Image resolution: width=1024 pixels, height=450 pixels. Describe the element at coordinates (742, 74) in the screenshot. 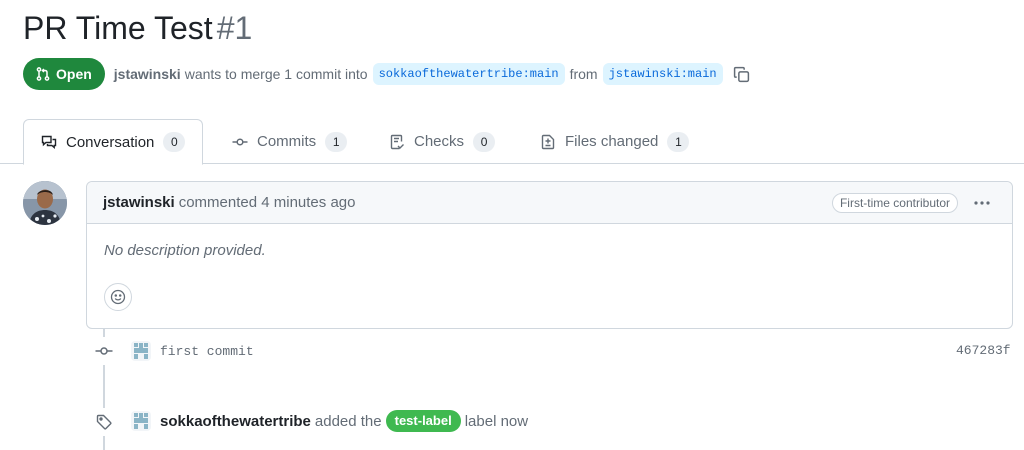

I see `copy-icon` at that location.